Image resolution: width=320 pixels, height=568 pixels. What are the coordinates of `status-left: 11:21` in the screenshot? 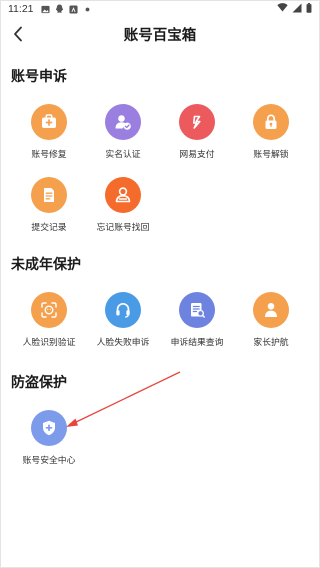 It's located at (50, 9).